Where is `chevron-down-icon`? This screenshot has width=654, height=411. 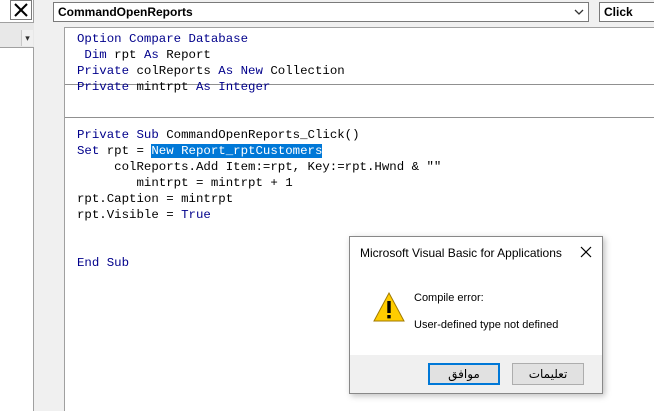
chevron-down-icon is located at coordinates (579, 12).